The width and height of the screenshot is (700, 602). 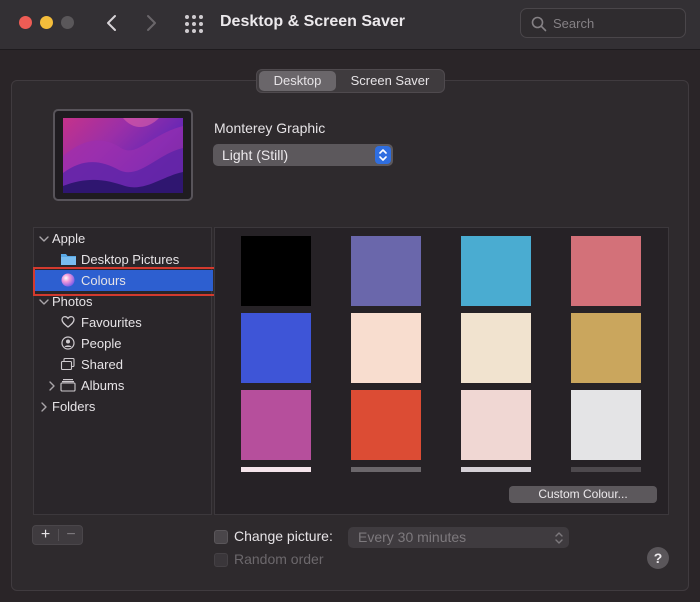 I want to click on minimize-window-button, so click(x=46, y=22).